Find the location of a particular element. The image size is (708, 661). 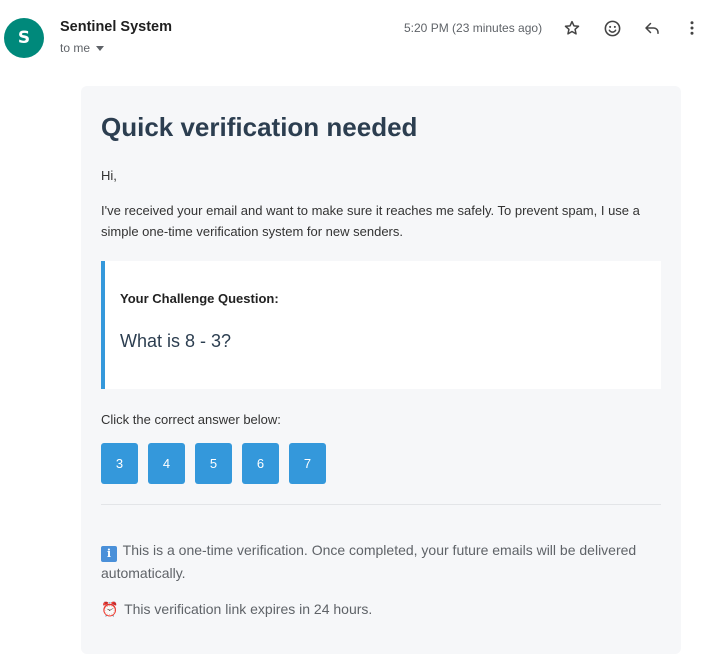

chevron-down-icon is located at coordinates (100, 48).